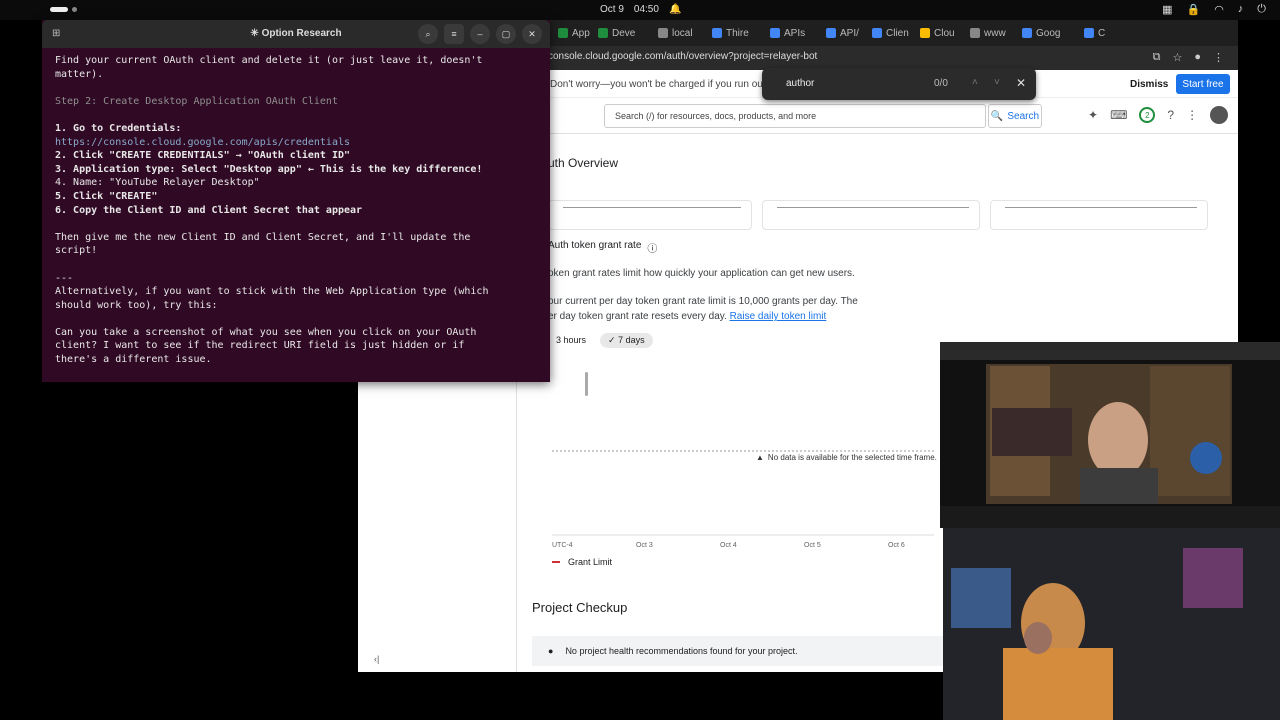 The width and height of the screenshot is (1280, 720). I want to click on chart-legend: Grant Limit, so click(582, 562).